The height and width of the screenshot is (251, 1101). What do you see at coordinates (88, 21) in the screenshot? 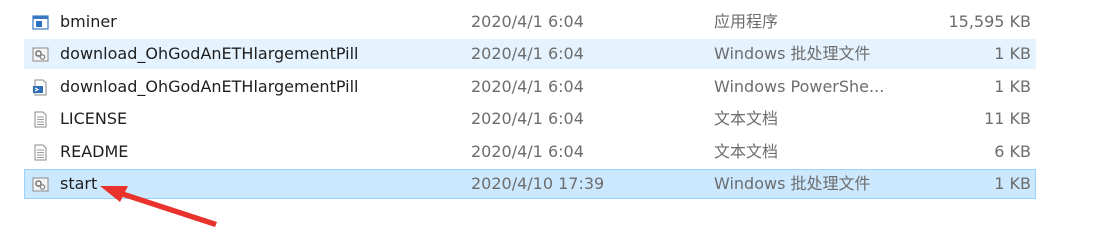
I see `file-name: bminer` at bounding box center [88, 21].